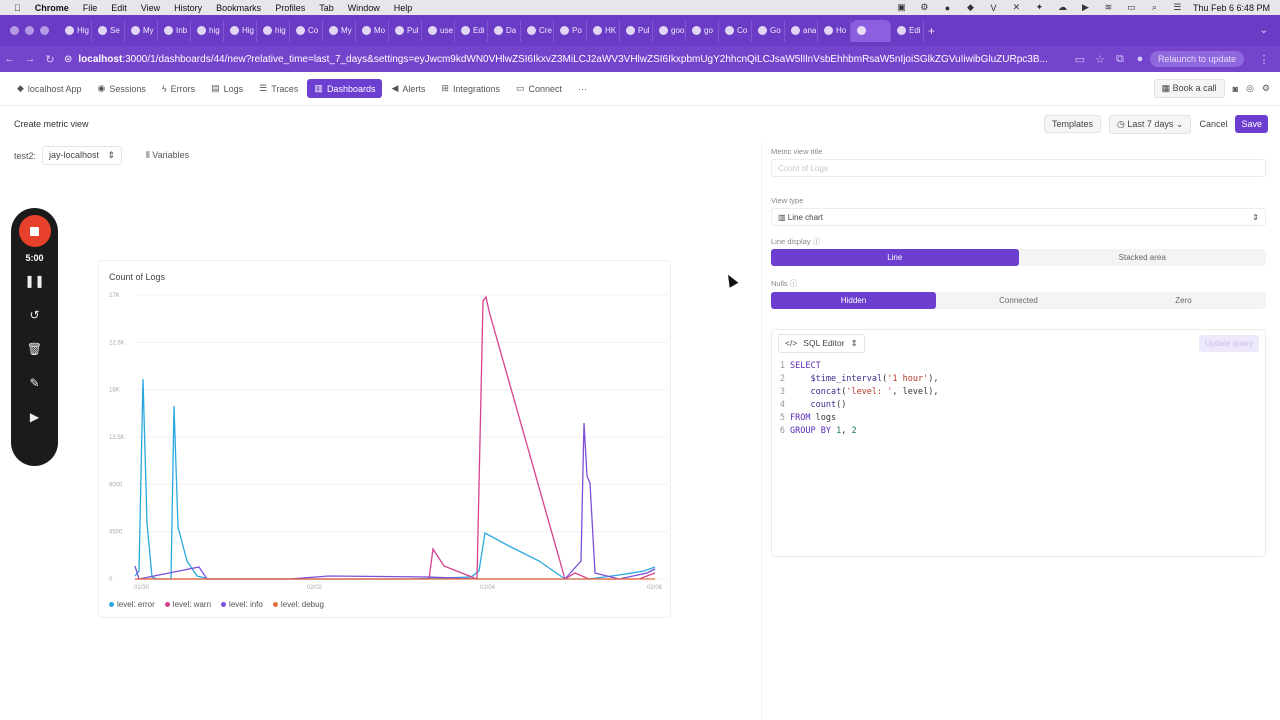 This screenshot has height=720, width=1280. What do you see at coordinates (34, 383) in the screenshot?
I see `draw-icon: ✎` at bounding box center [34, 383].